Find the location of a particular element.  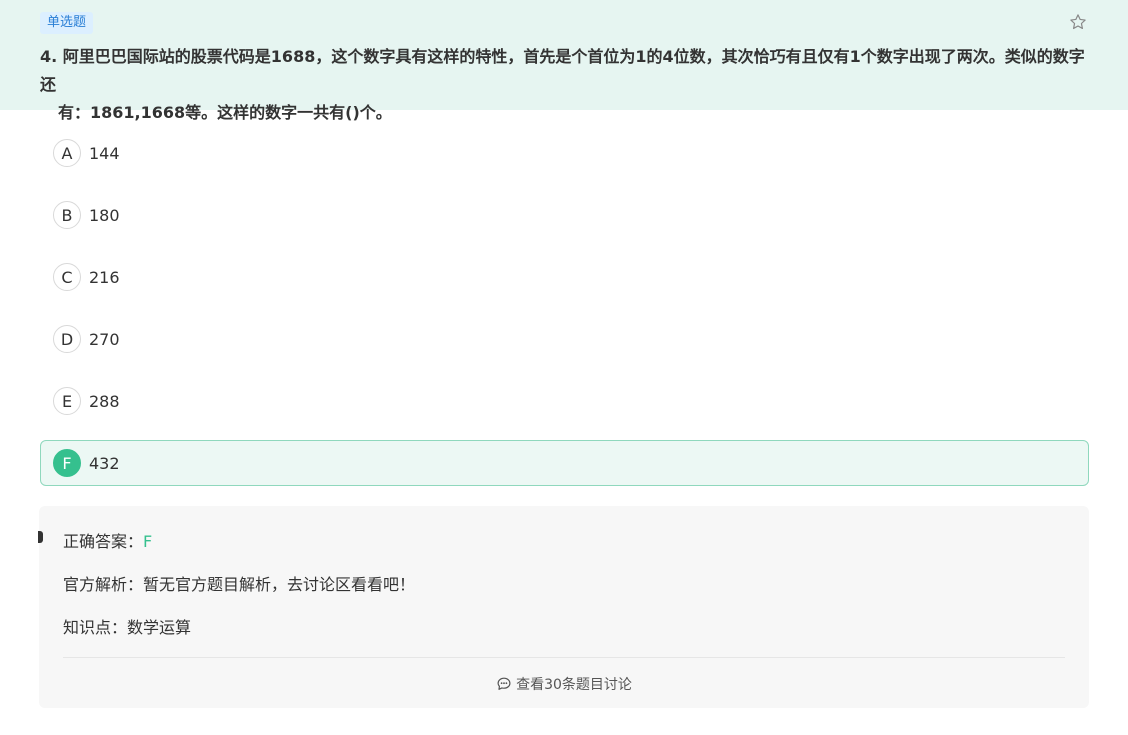

option-e: E 288 is located at coordinates (564, 401).